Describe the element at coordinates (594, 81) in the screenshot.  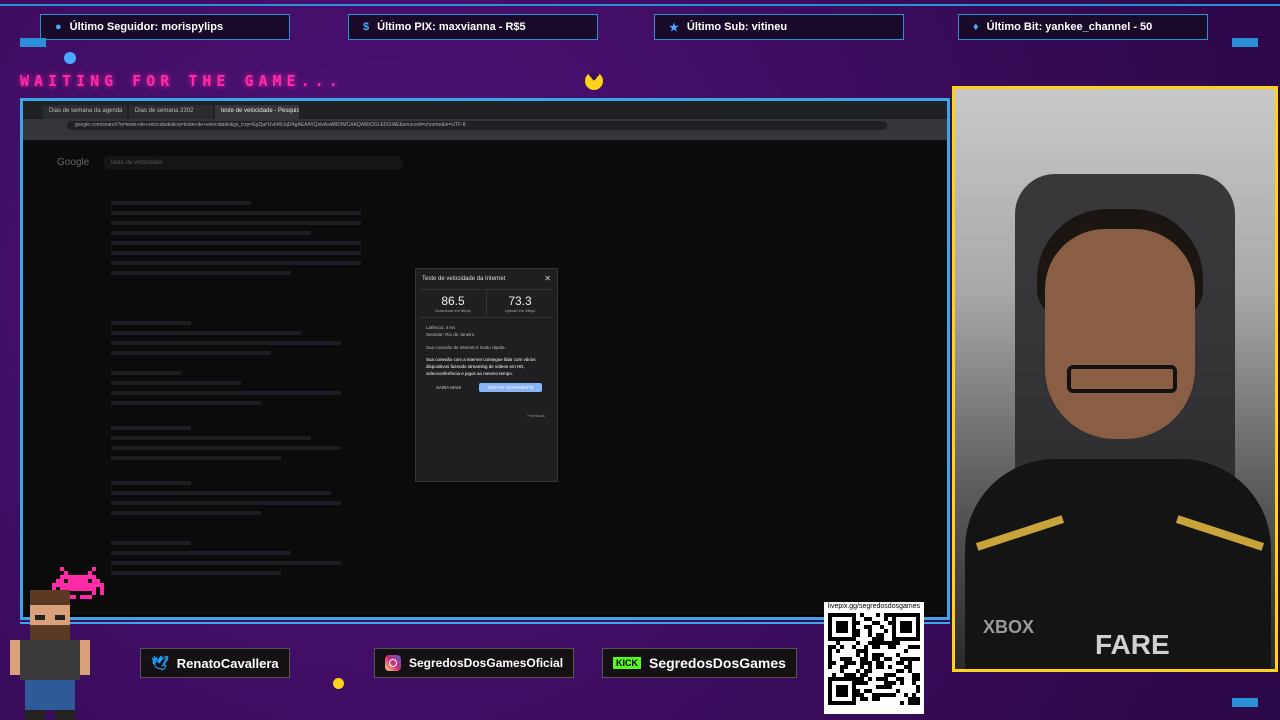
I see `pacman-icon` at that location.